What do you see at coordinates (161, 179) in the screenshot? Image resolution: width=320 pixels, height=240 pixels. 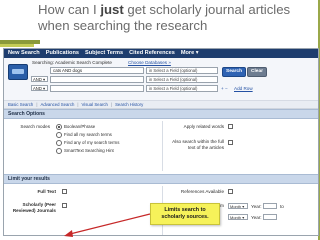 I see `limits-header: Limit your results` at bounding box center [161, 179].